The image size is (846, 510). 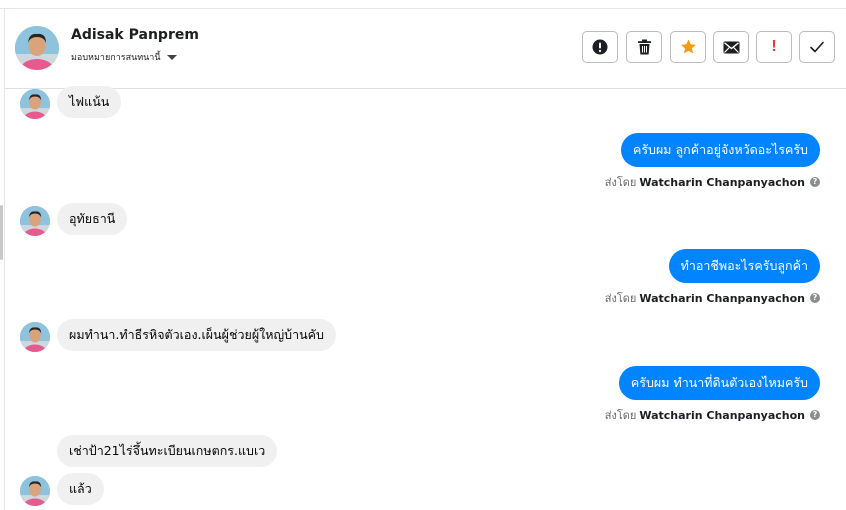 I want to click on checkmark-icon, so click(x=817, y=47).